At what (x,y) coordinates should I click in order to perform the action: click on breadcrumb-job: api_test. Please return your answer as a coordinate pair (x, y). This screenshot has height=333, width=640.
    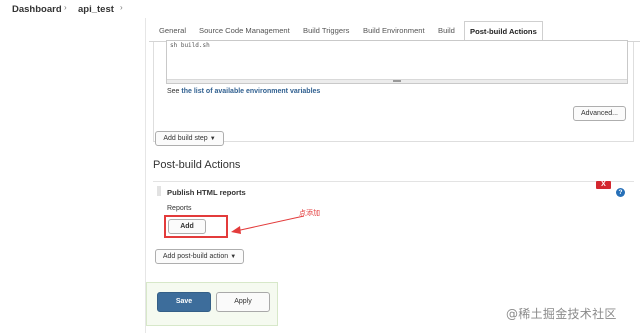
    Looking at the image, I should click on (96, 9).